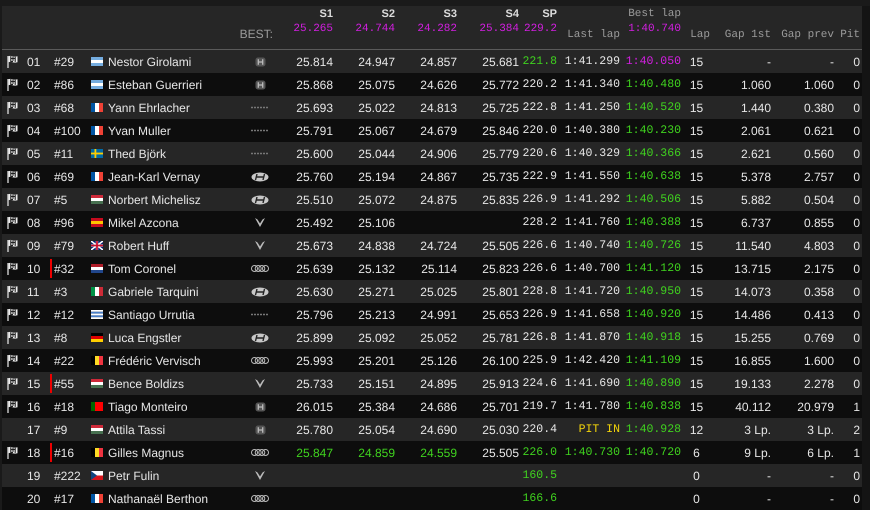  What do you see at coordinates (819, 85) in the screenshot?
I see `table-cell: 1.060` at bounding box center [819, 85].